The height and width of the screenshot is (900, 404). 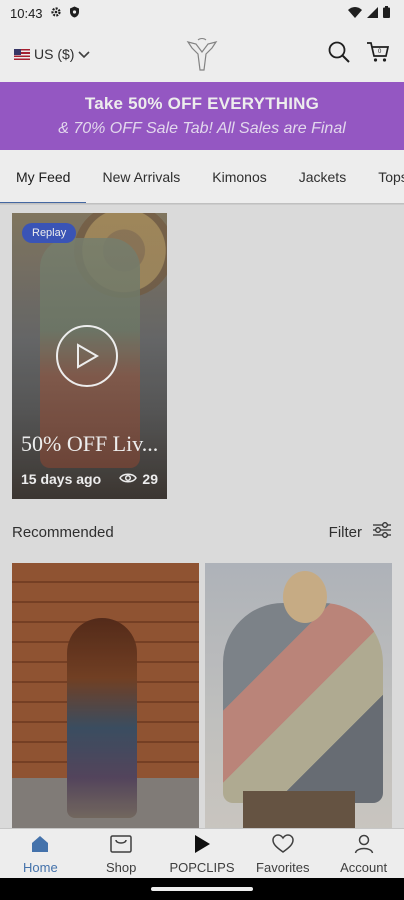 I want to click on app-header: US ($) 0, so click(x=202, y=54).